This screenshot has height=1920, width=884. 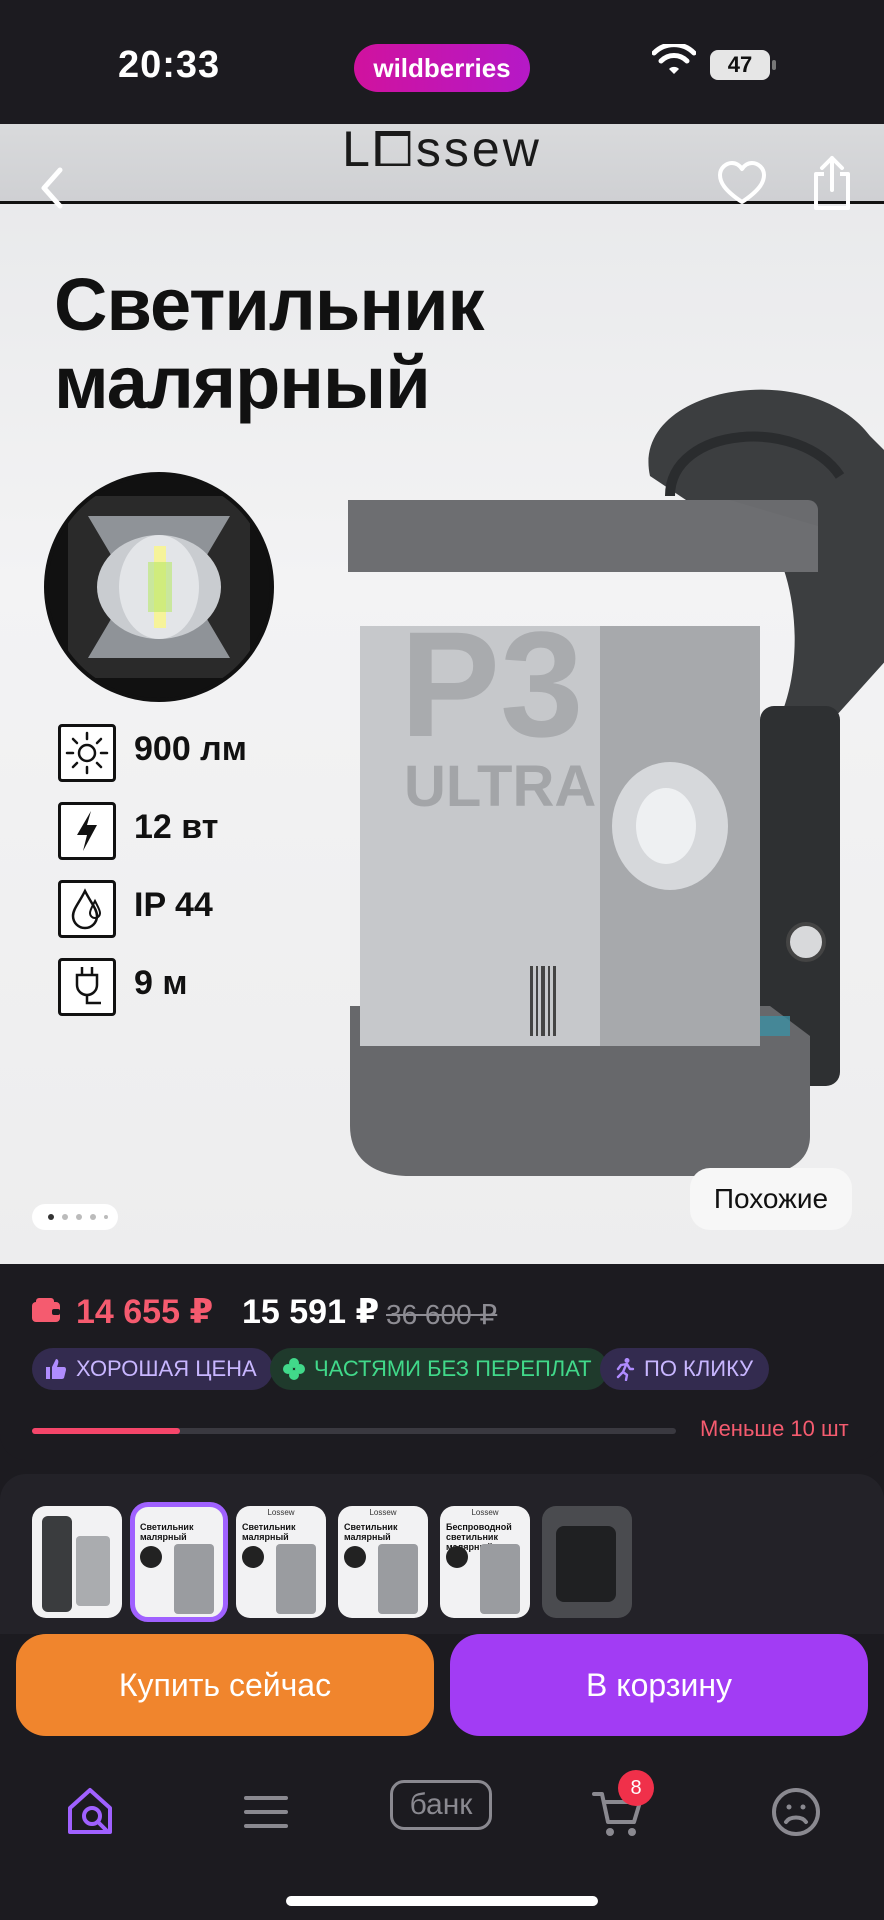 I want to click on tab-bar: банк 8, so click(x=442, y=1840).